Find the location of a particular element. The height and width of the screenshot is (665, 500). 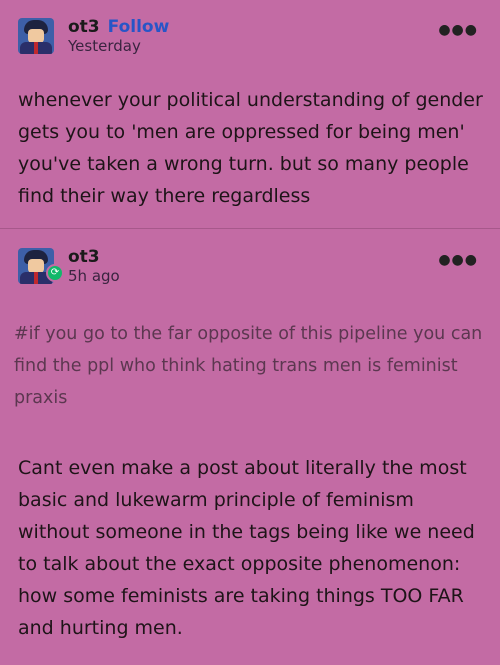

post2-meta: ot3 5h ago is located at coordinates (94, 266).